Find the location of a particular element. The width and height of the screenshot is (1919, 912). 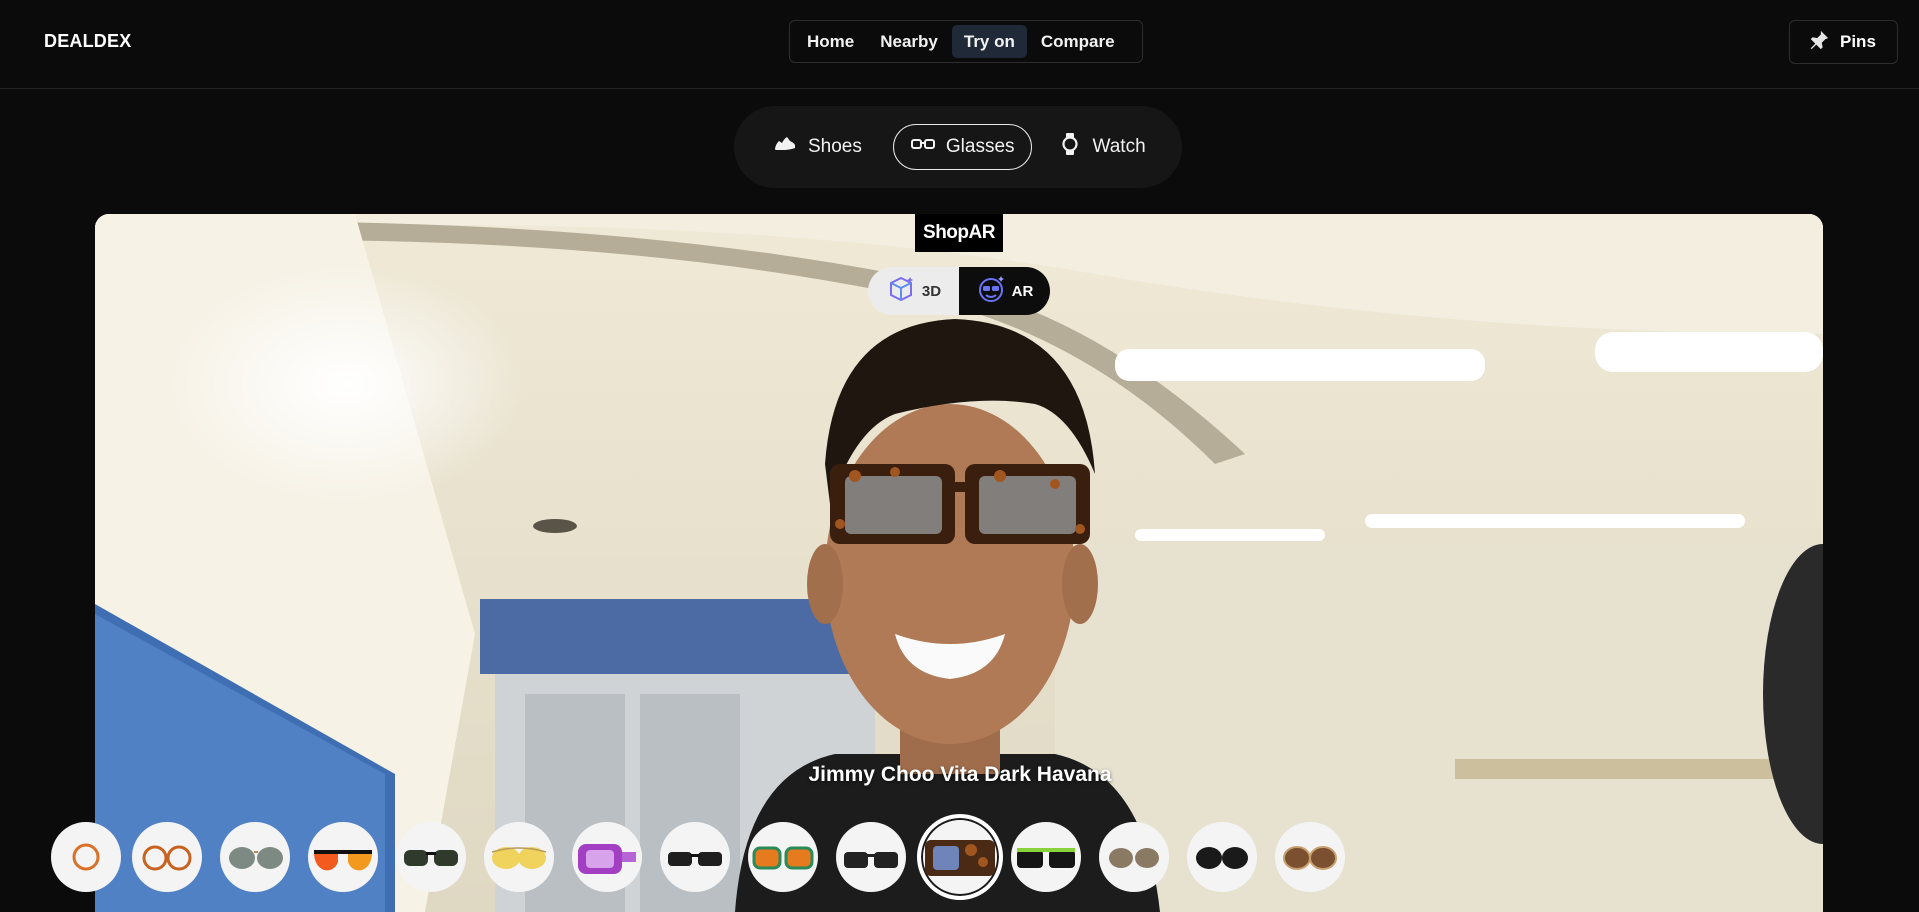

mode-3d-label: 3D is located at coordinates (931, 291).